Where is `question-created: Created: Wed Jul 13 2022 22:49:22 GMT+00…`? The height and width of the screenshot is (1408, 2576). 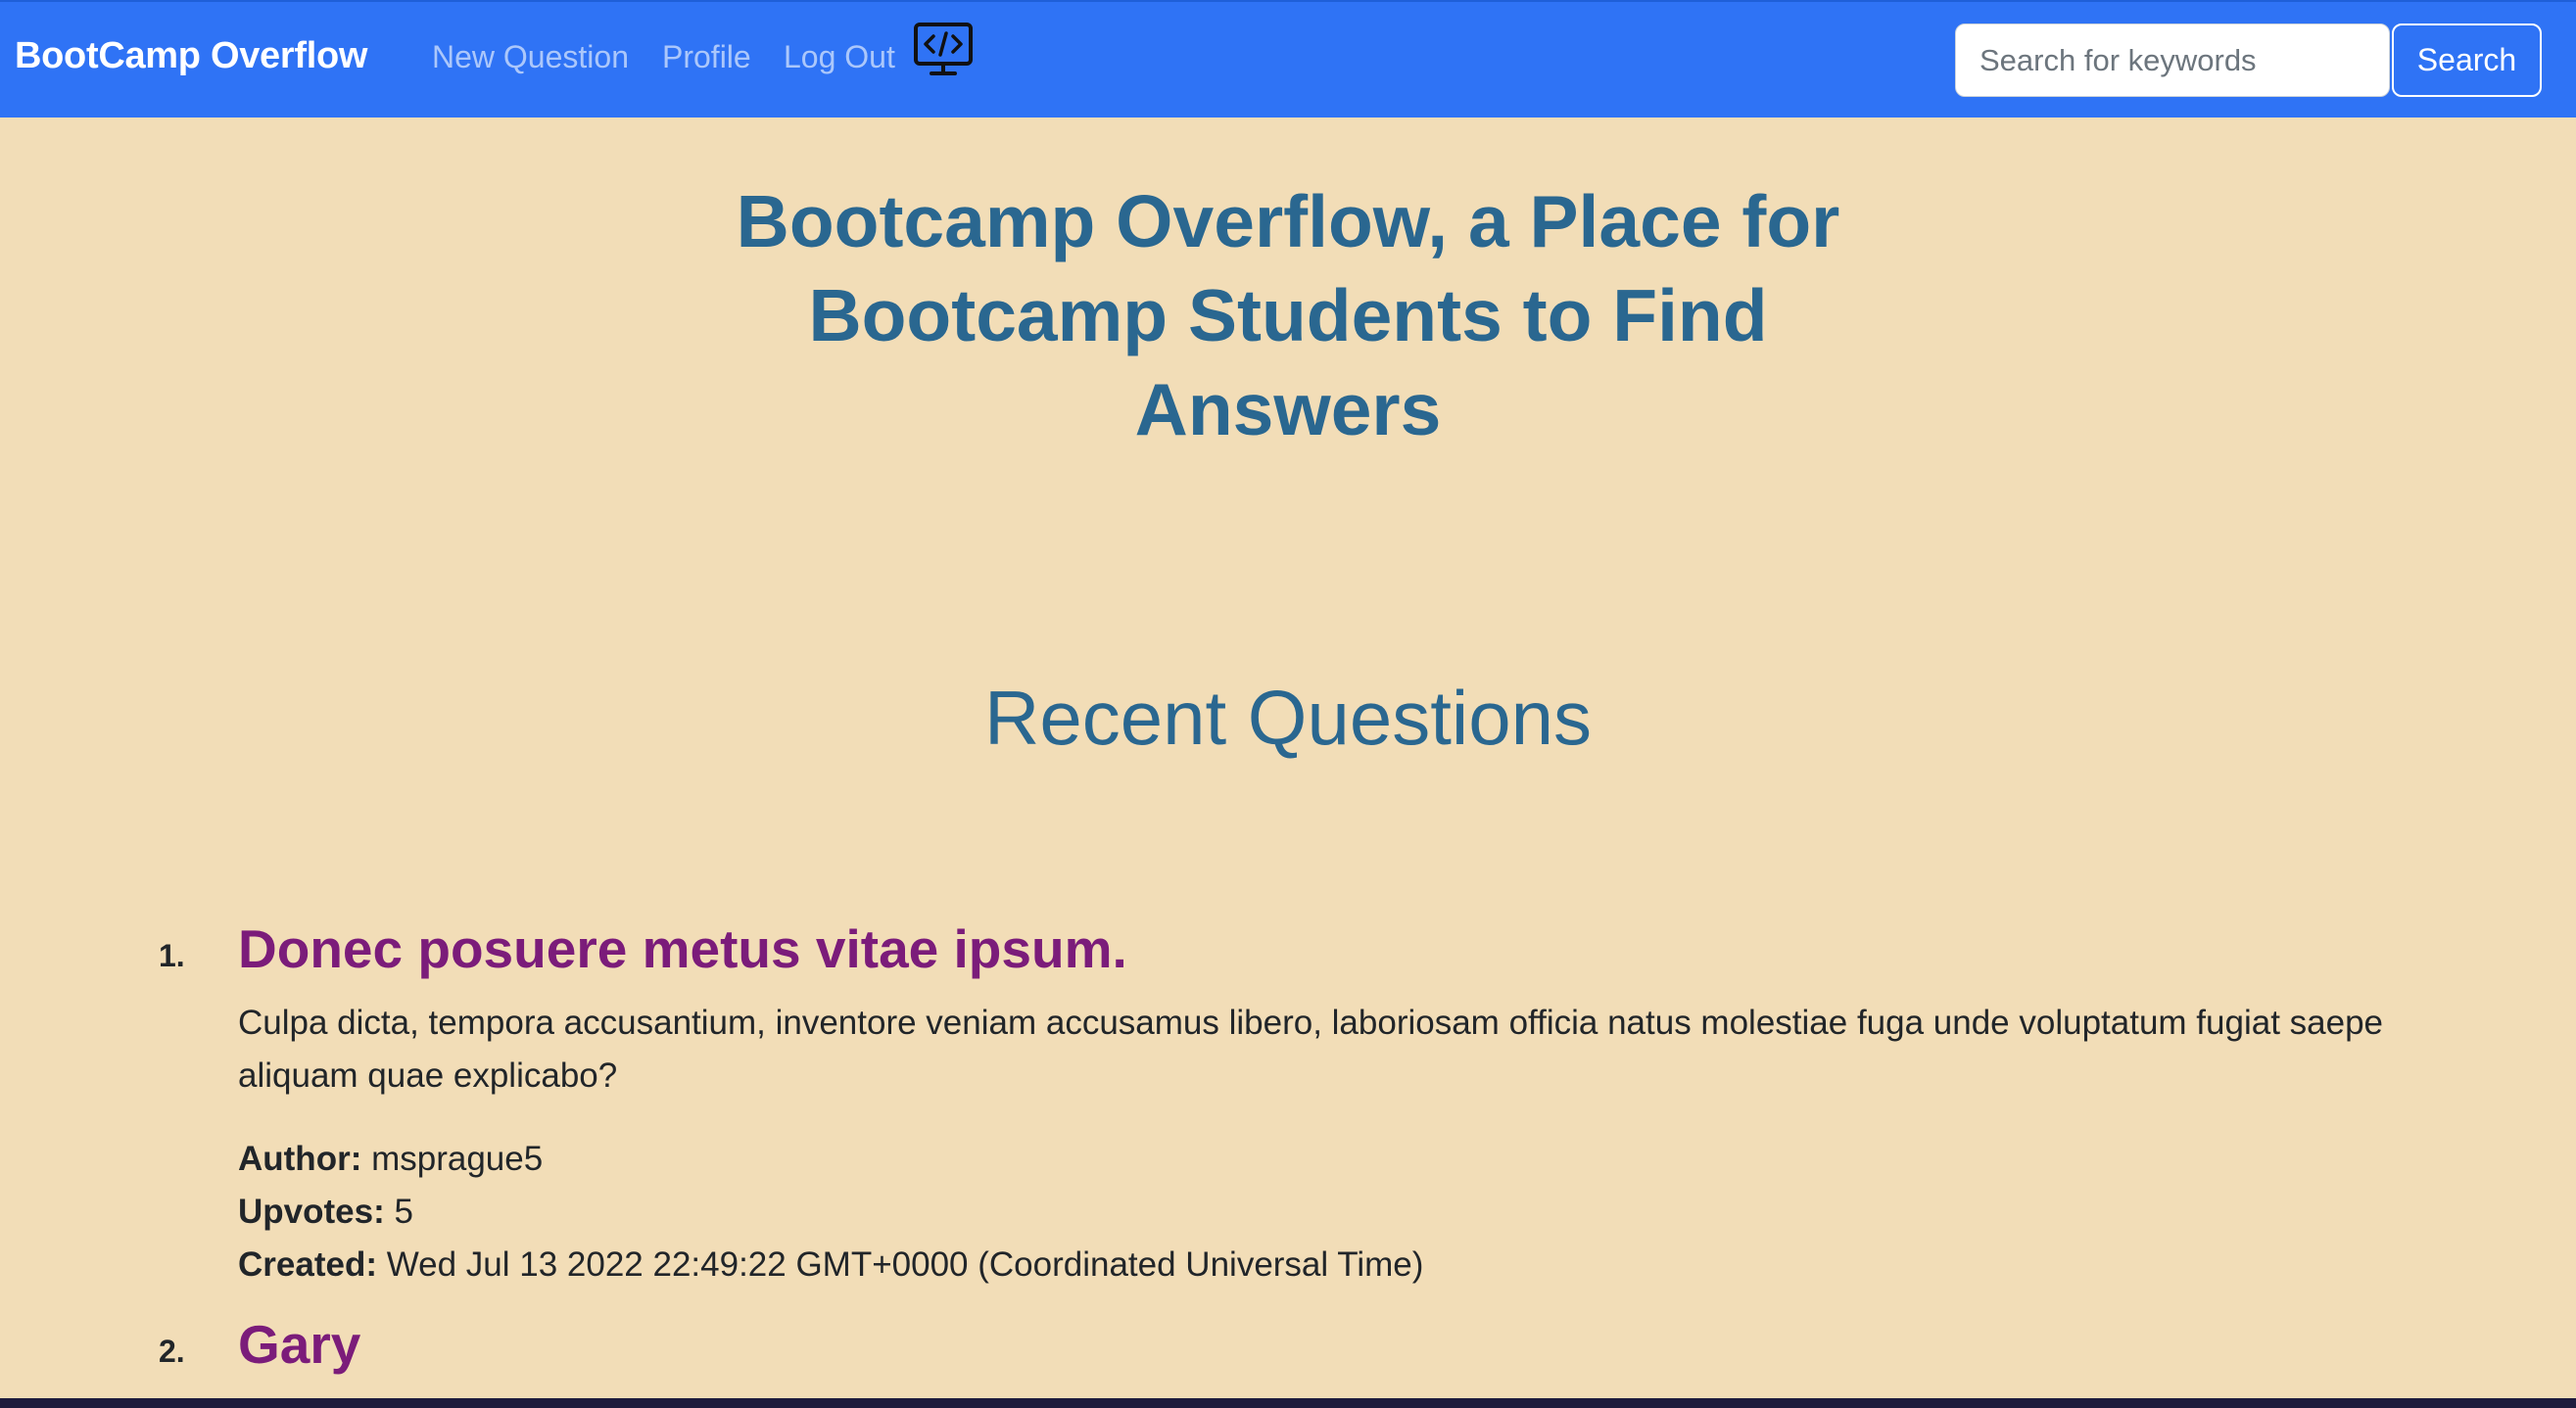 question-created: Created: Wed Jul 13 2022 22:49:22 GMT+00… is located at coordinates (830, 1265).